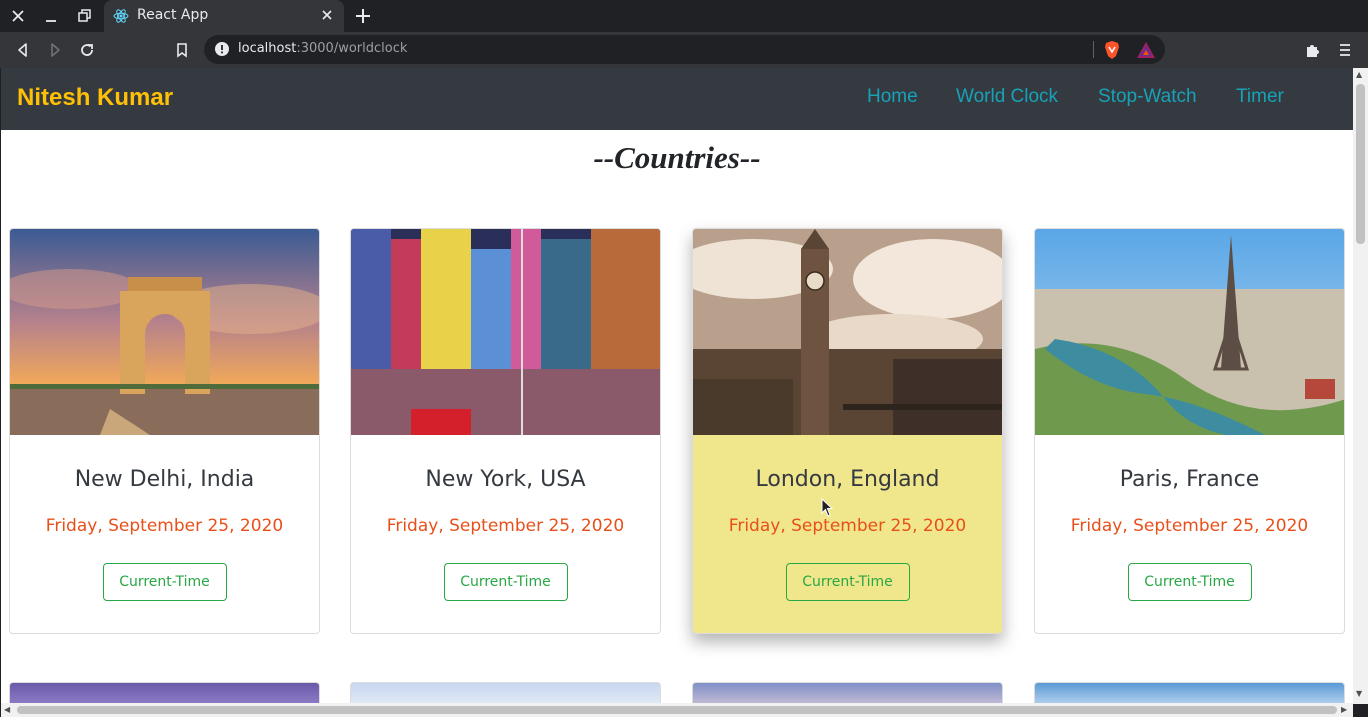 This screenshot has height=717, width=1368. Describe the element at coordinates (1093, 49) in the screenshot. I see `url-divider` at that location.